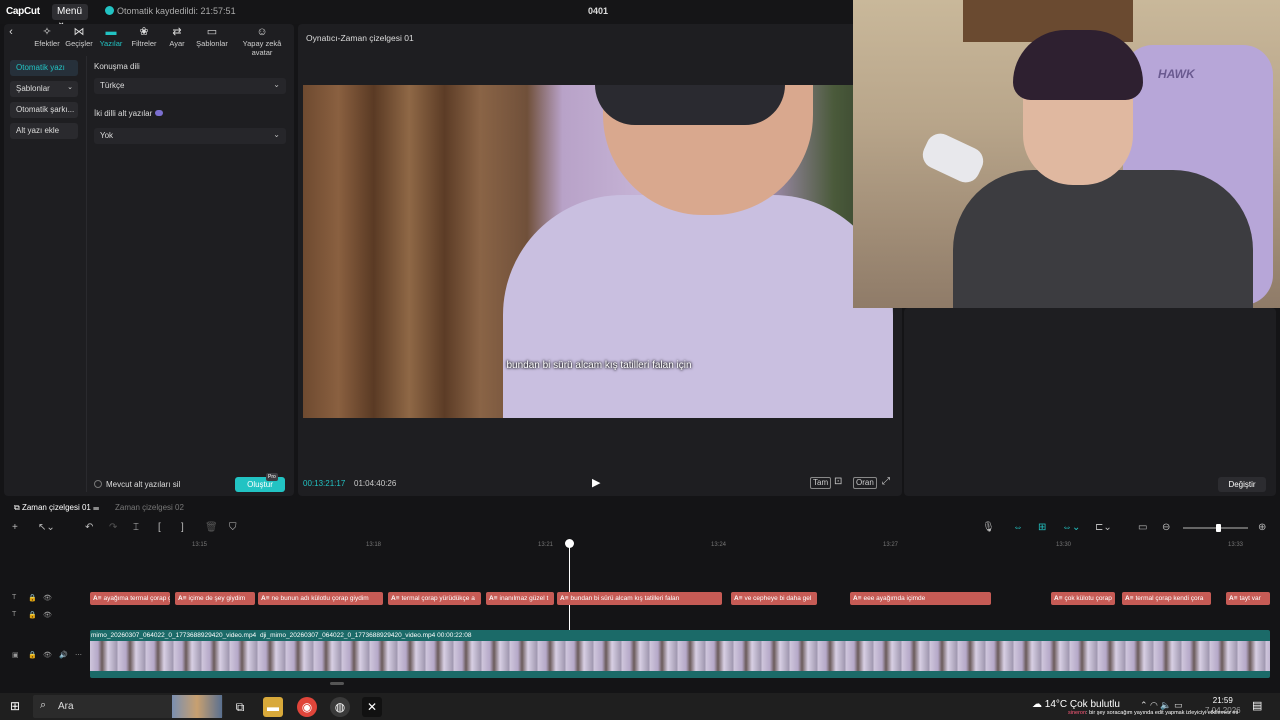 This screenshot has height=720, width=1280. What do you see at coordinates (79, 37) in the screenshot?
I see `tab-transitions: ⋈ Geçişler` at bounding box center [79, 37].